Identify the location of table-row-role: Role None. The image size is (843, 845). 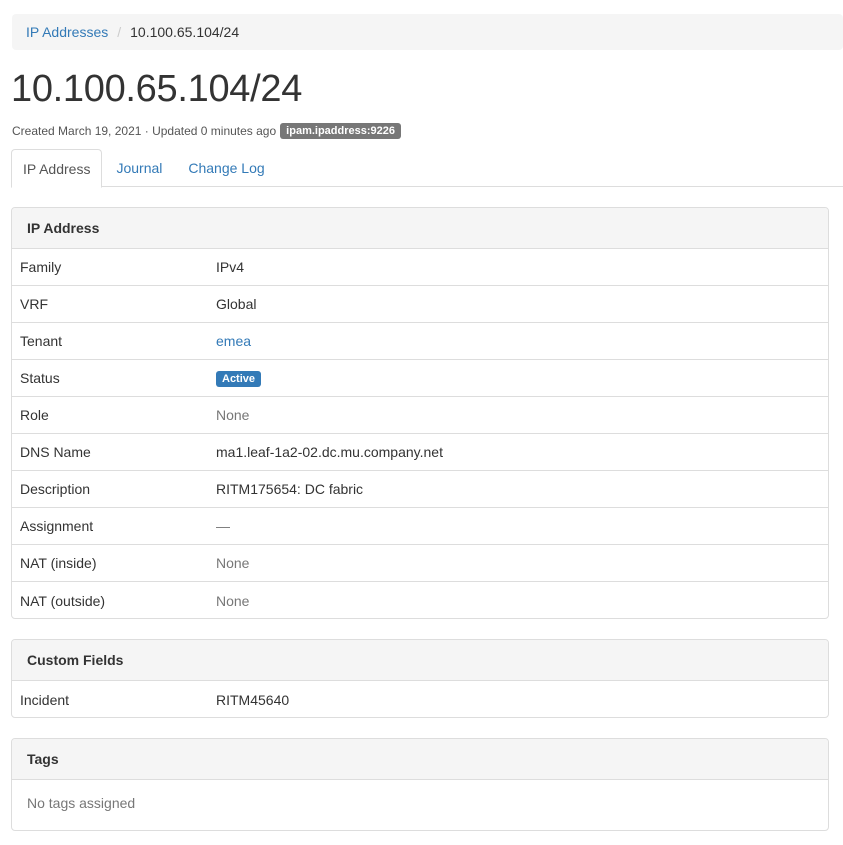
(420, 415).